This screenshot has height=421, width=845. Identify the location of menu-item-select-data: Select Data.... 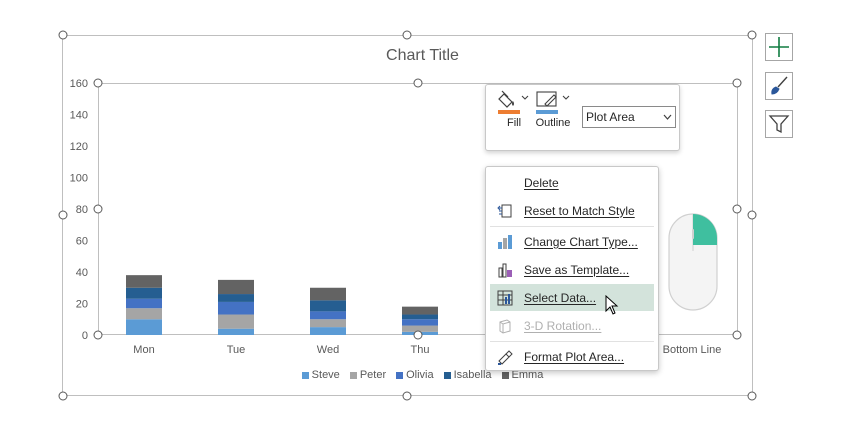
(572, 297).